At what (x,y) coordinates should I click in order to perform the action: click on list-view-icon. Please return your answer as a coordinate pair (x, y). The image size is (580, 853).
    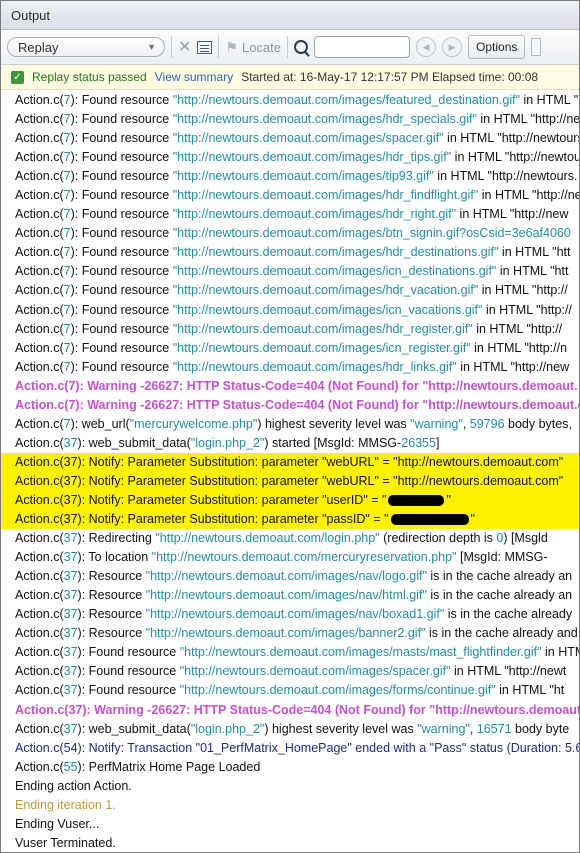
    Looking at the image, I should click on (205, 47).